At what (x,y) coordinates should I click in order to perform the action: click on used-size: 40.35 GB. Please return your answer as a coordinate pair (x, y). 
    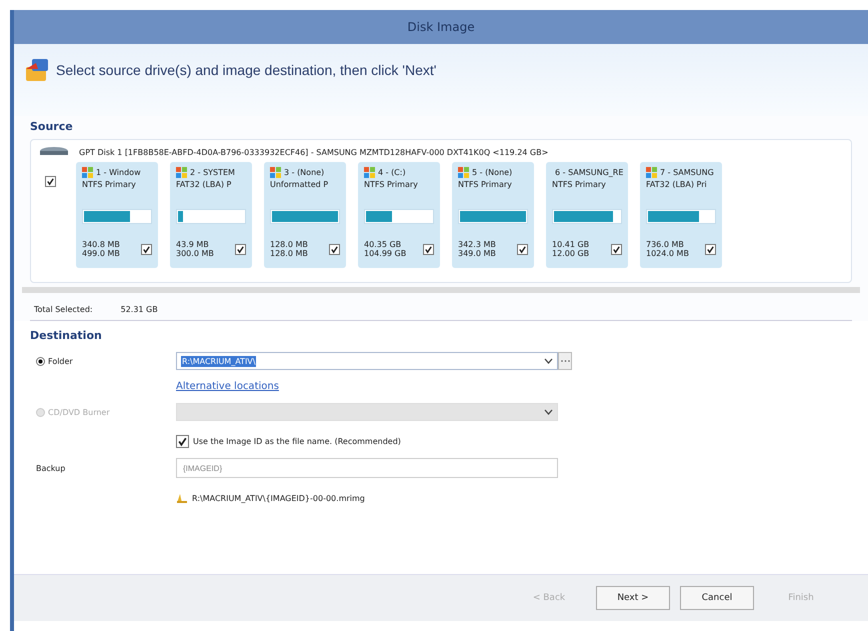
    Looking at the image, I should click on (383, 244).